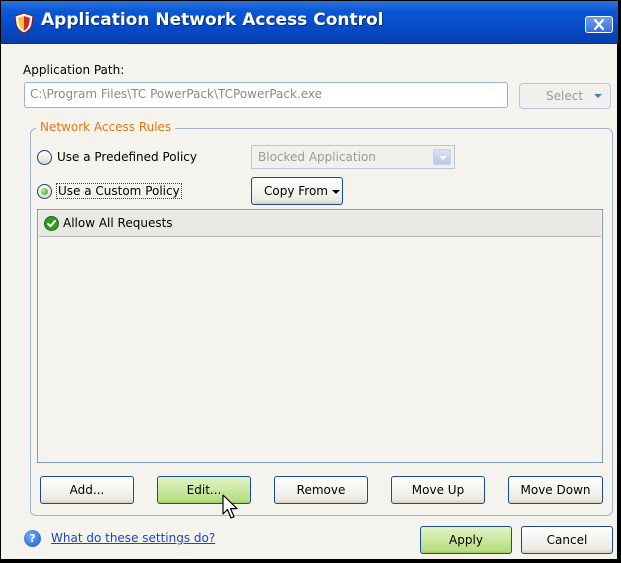 The height and width of the screenshot is (563, 621). What do you see at coordinates (127, 157) in the screenshot?
I see `predefined-policy-label: Use a Predefined Policy` at bounding box center [127, 157].